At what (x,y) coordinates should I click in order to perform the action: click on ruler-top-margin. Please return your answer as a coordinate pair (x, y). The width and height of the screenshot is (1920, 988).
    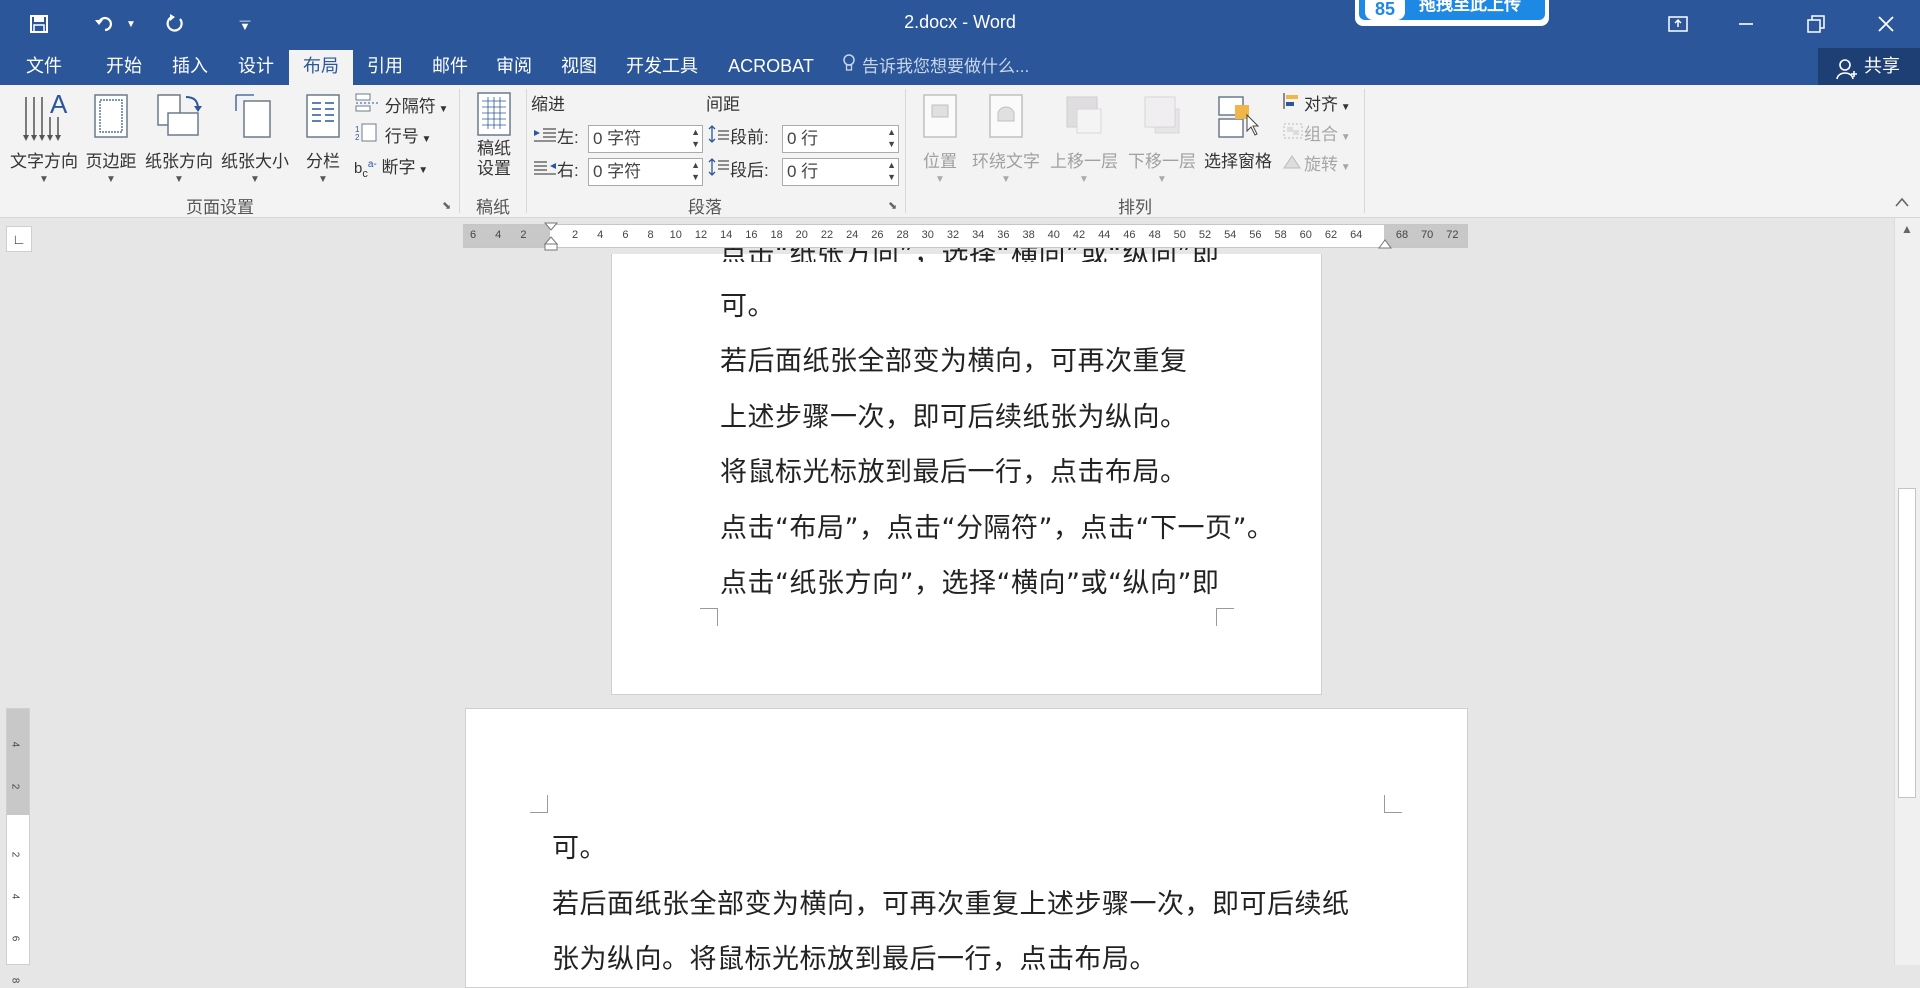
    Looking at the image, I should click on (18, 762).